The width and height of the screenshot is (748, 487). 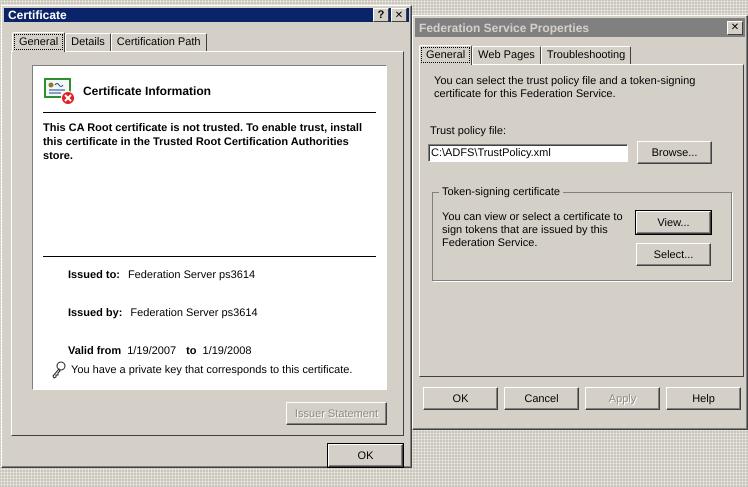 I want to click on field-label: Valid from, so click(x=95, y=351).